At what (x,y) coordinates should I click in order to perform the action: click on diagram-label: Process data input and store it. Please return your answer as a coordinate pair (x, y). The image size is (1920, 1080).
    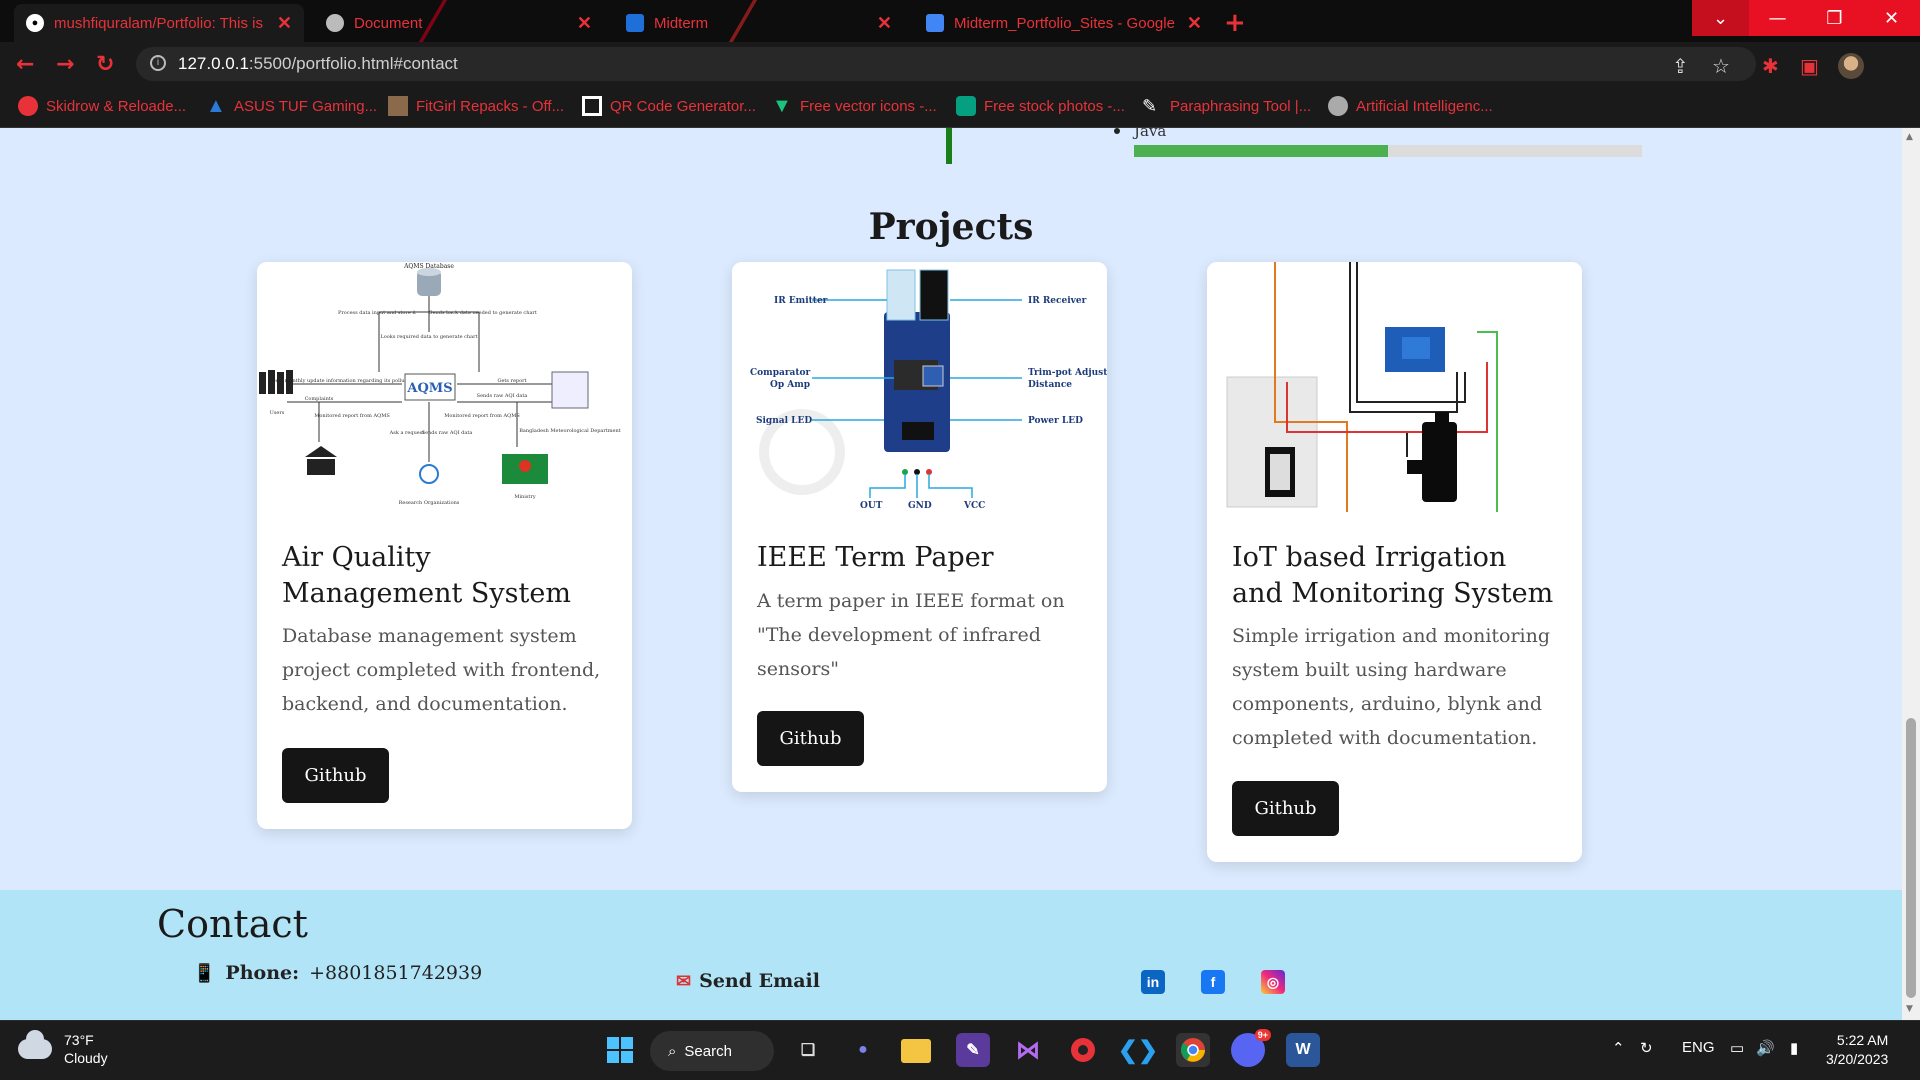
    Looking at the image, I should click on (377, 313).